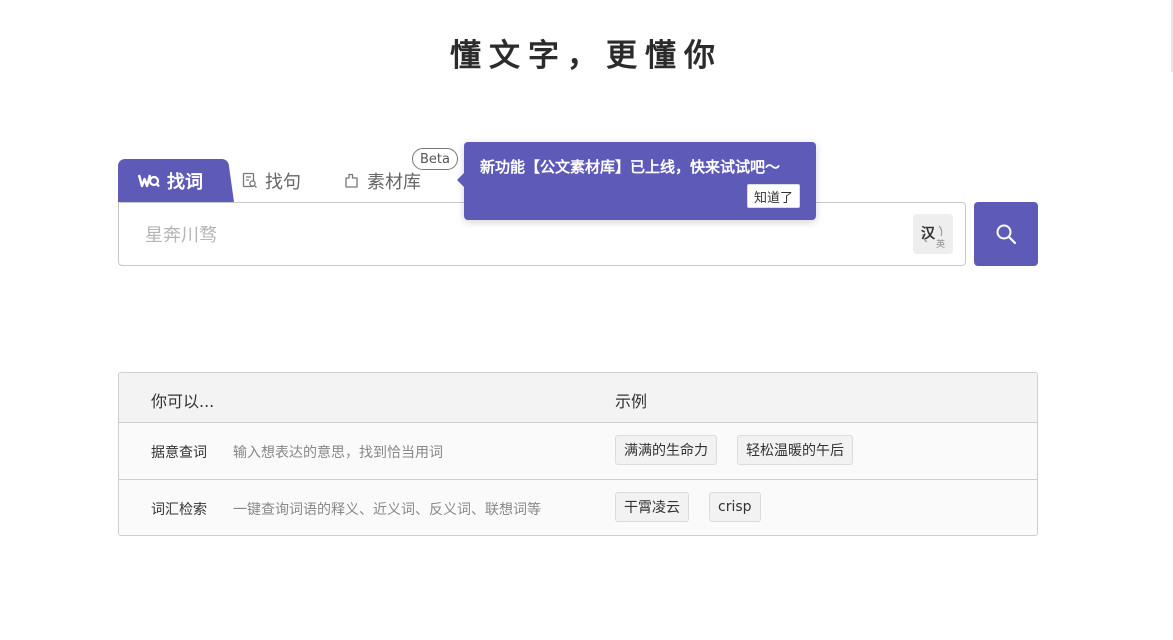 The image size is (1173, 640). Describe the element at coordinates (351, 180) in the screenshot. I see `material-library-icon` at that location.